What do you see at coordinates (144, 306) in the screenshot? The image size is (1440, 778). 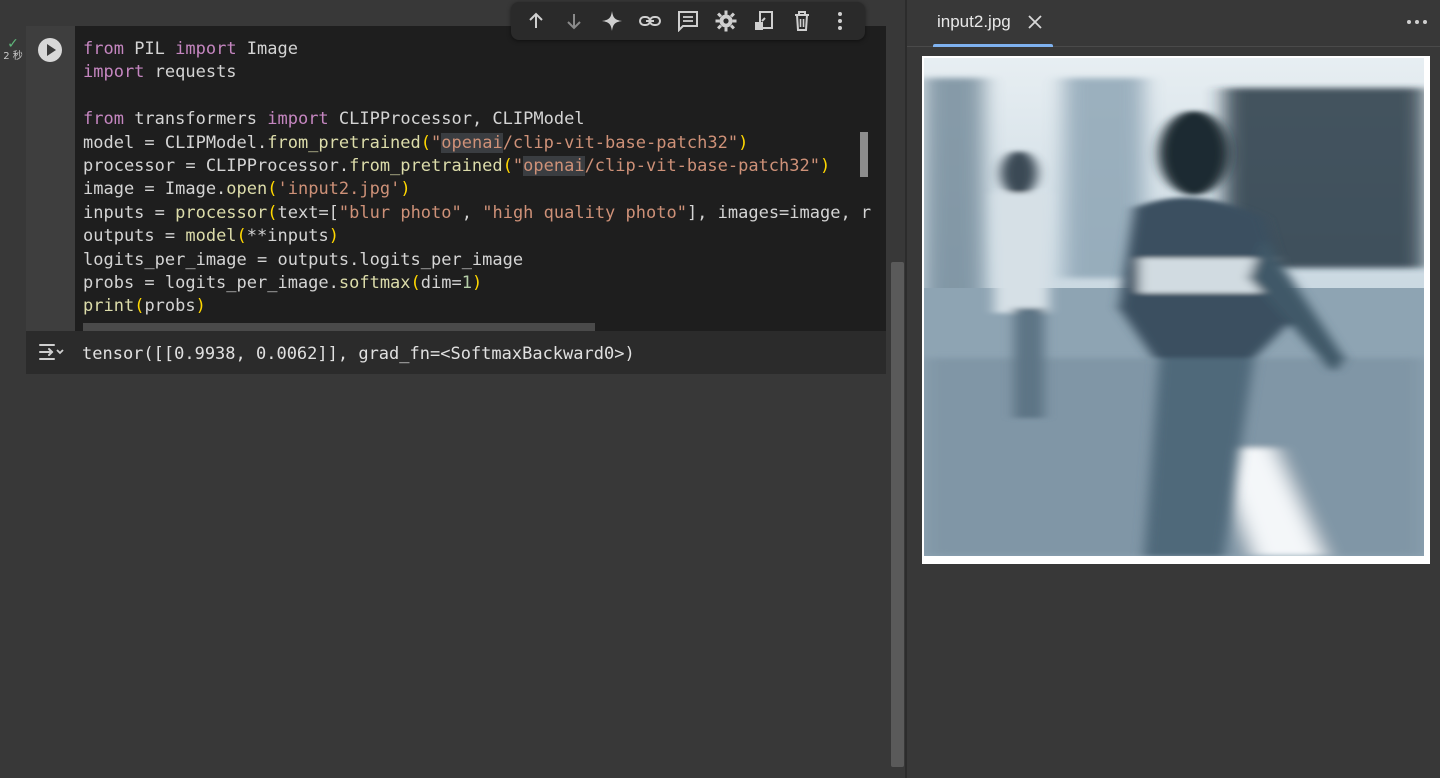 I see `code-line: print(probs)` at bounding box center [144, 306].